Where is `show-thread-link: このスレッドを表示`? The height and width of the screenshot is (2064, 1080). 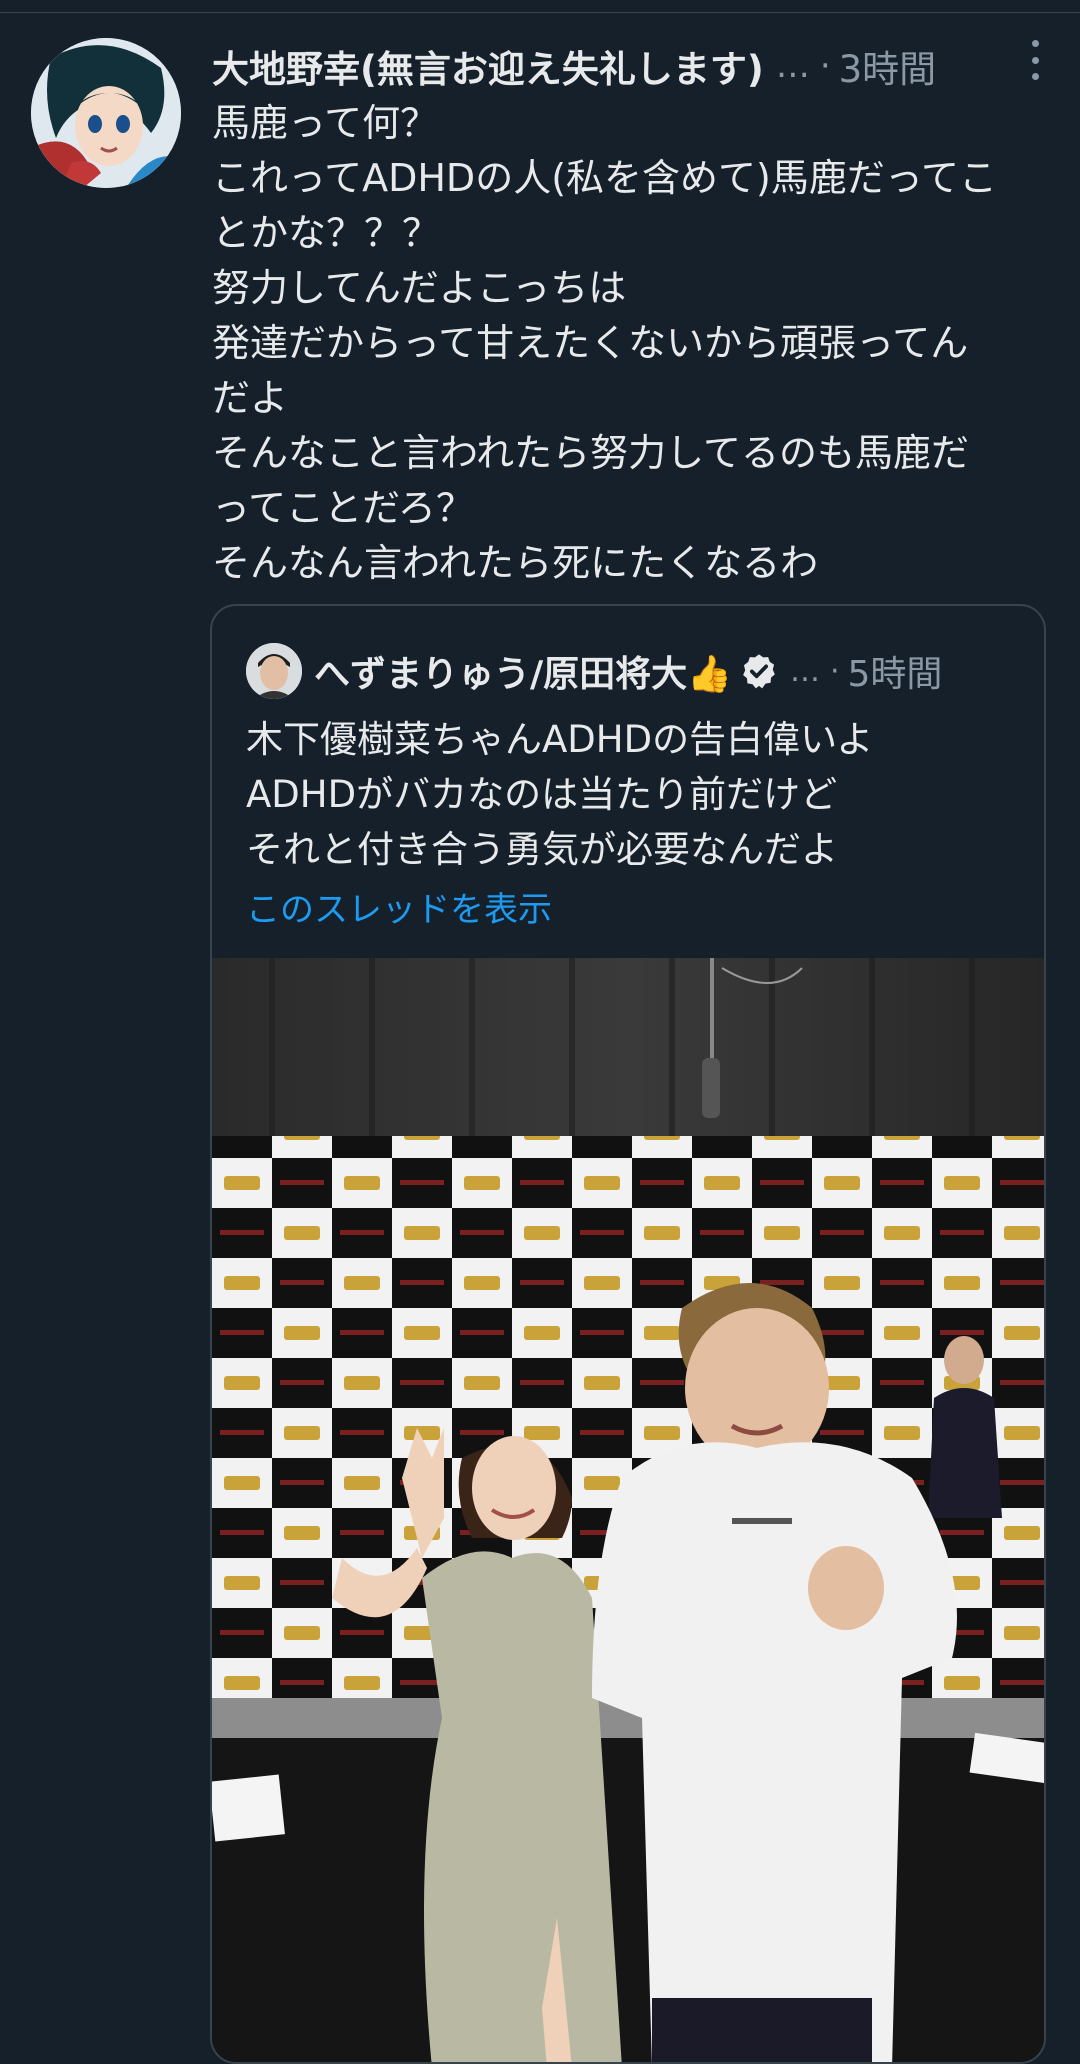 show-thread-link: このスレッドを表示 is located at coordinates (399, 906).